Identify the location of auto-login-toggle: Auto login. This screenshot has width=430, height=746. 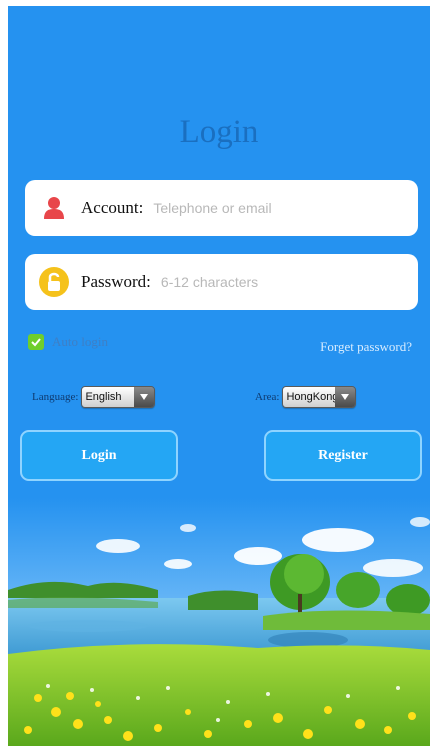
(68, 342).